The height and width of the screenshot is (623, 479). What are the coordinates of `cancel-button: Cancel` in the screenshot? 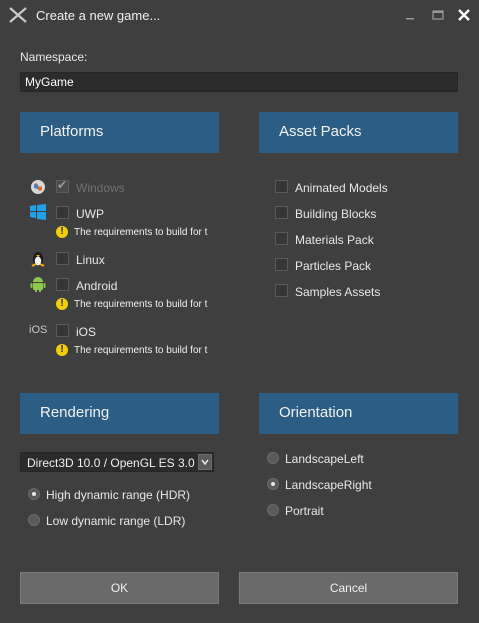 It's located at (348, 588).